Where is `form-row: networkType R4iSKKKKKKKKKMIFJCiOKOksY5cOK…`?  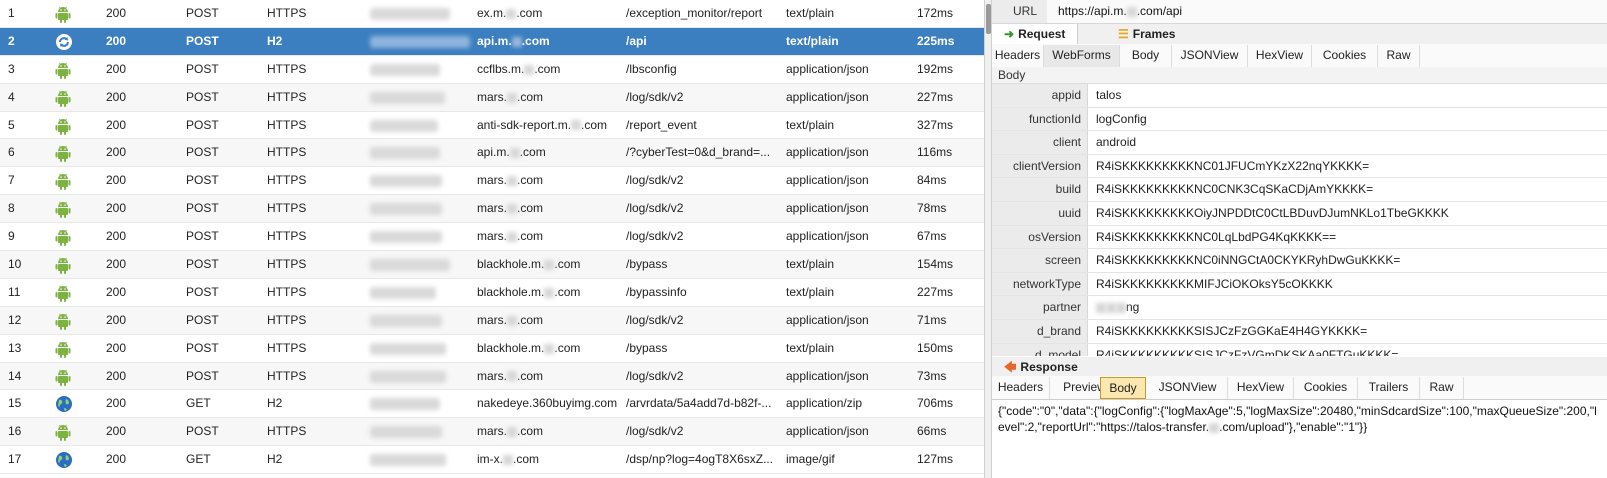 form-row: networkType R4iSKKKKKKKKKMIFJCiOKOksY5cOK… is located at coordinates (1299, 284).